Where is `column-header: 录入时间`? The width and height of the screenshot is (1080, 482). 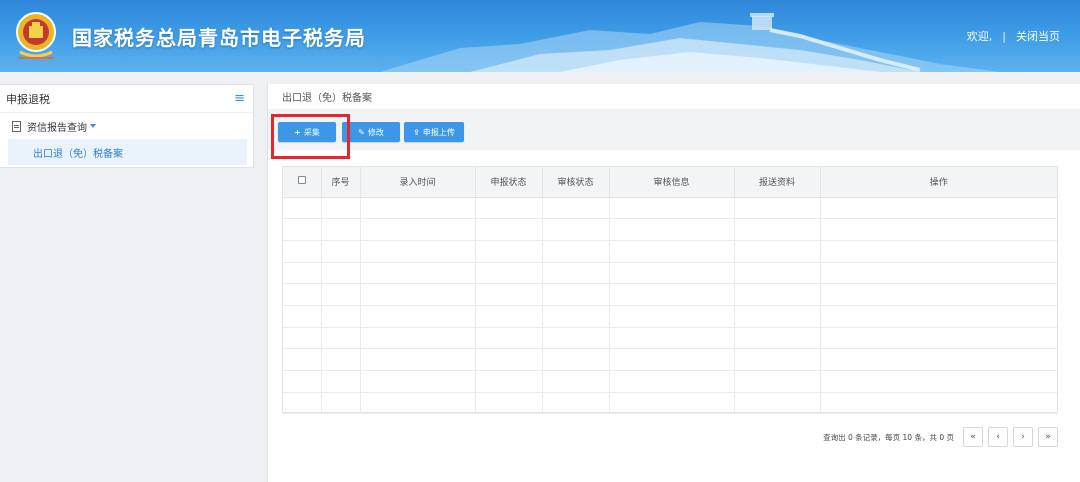 column-header: 录入时间 is located at coordinates (418, 182).